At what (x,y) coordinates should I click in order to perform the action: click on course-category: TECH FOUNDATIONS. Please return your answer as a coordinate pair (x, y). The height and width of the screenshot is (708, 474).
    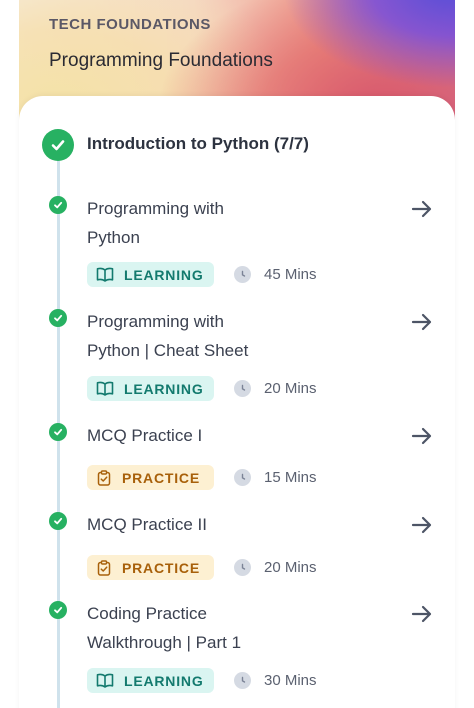
    Looking at the image, I should click on (130, 24).